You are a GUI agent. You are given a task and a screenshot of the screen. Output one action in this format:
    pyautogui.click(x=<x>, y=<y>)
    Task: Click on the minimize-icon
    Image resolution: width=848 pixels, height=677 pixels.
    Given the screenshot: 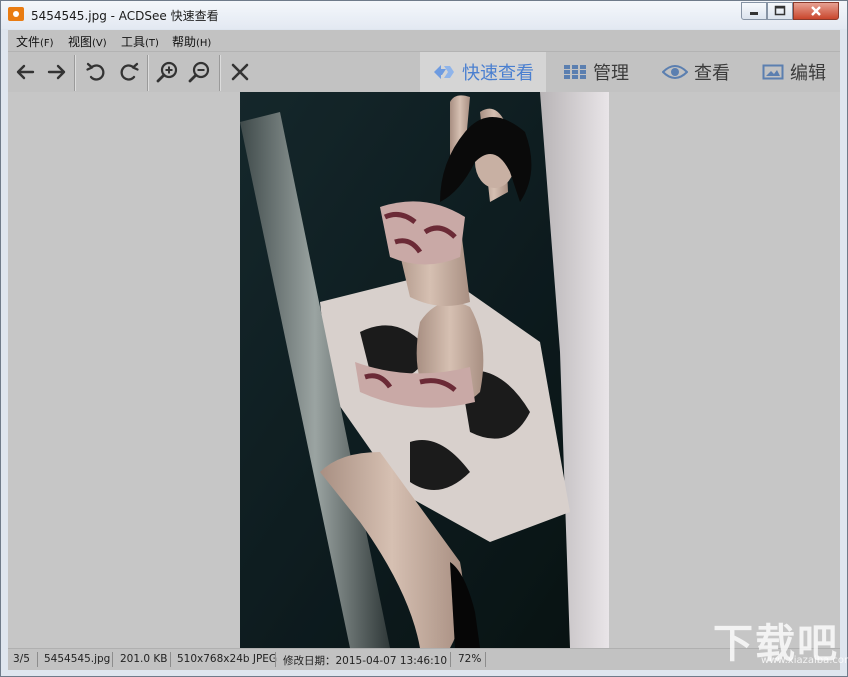 What is the action you would take?
    pyautogui.click(x=754, y=13)
    